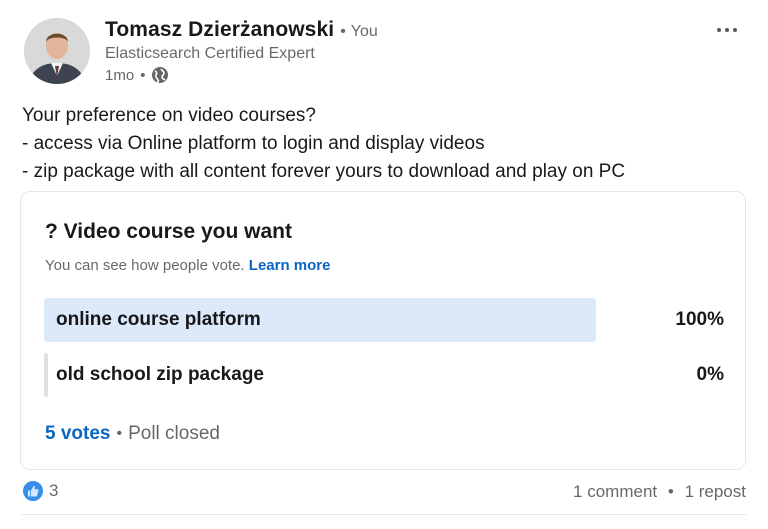 This screenshot has height=529, width=768. What do you see at coordinates (384, 514) in the screenshot?
I see `divider` at bounding box center [384, 514].